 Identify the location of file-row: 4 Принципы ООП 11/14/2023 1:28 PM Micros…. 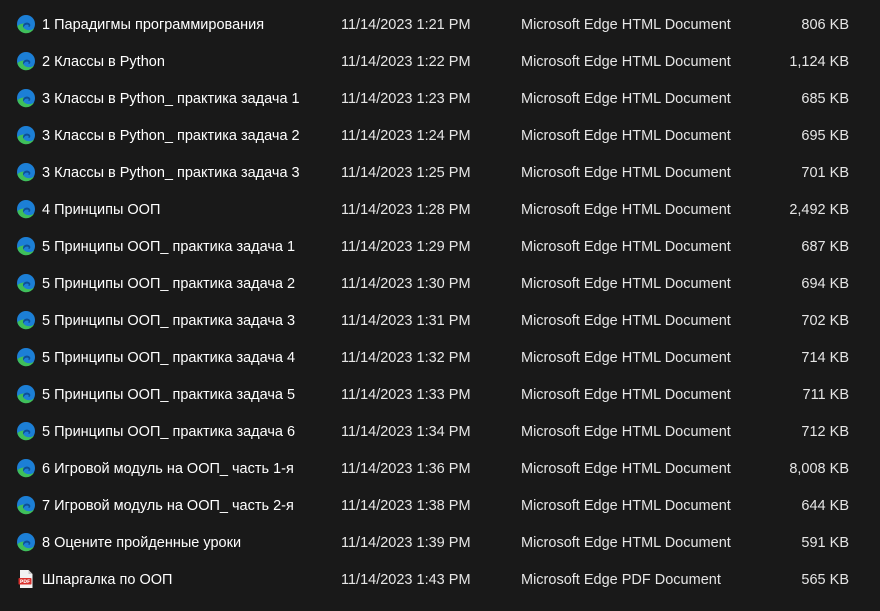
(440, 210).